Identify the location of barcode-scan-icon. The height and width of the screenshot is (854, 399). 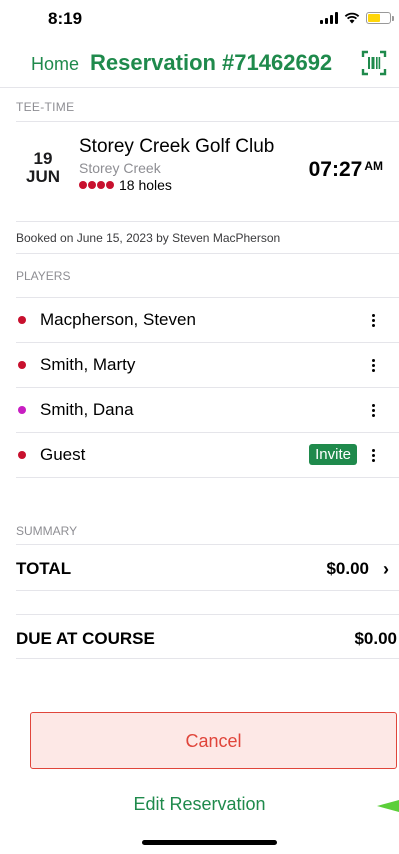
(374, 63).